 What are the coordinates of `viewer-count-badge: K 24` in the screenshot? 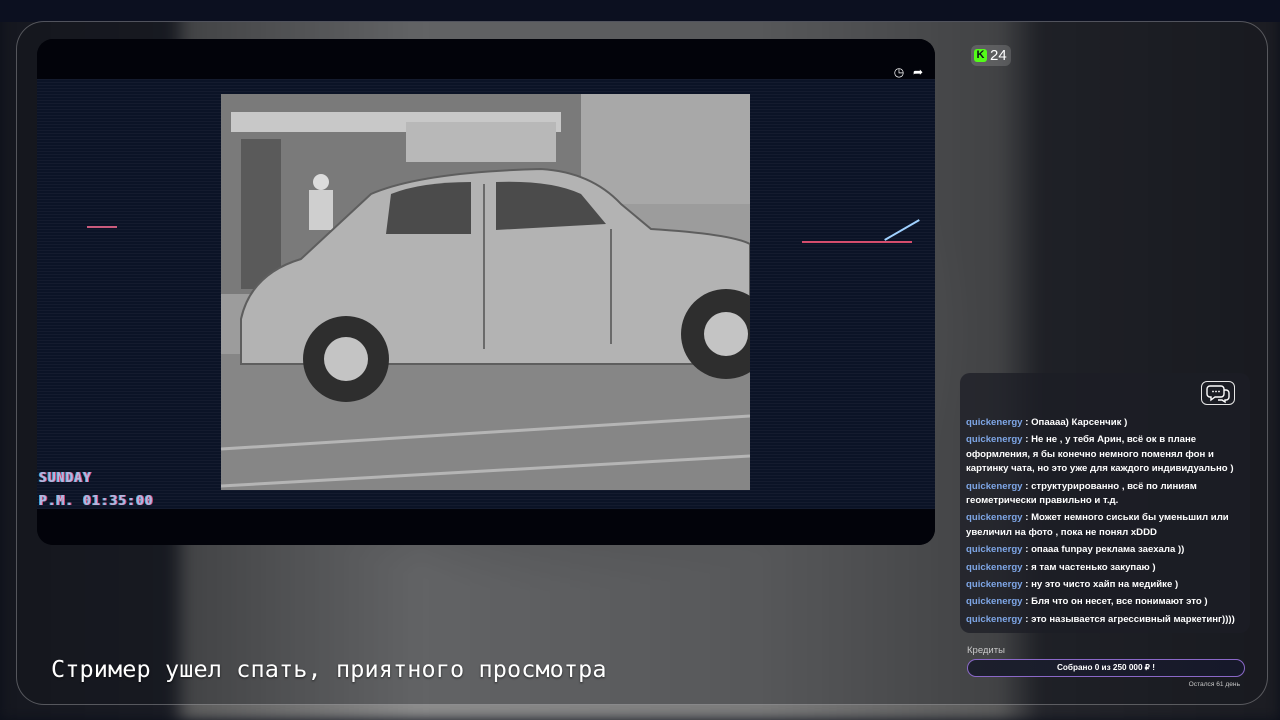 It's located at (991, 55).